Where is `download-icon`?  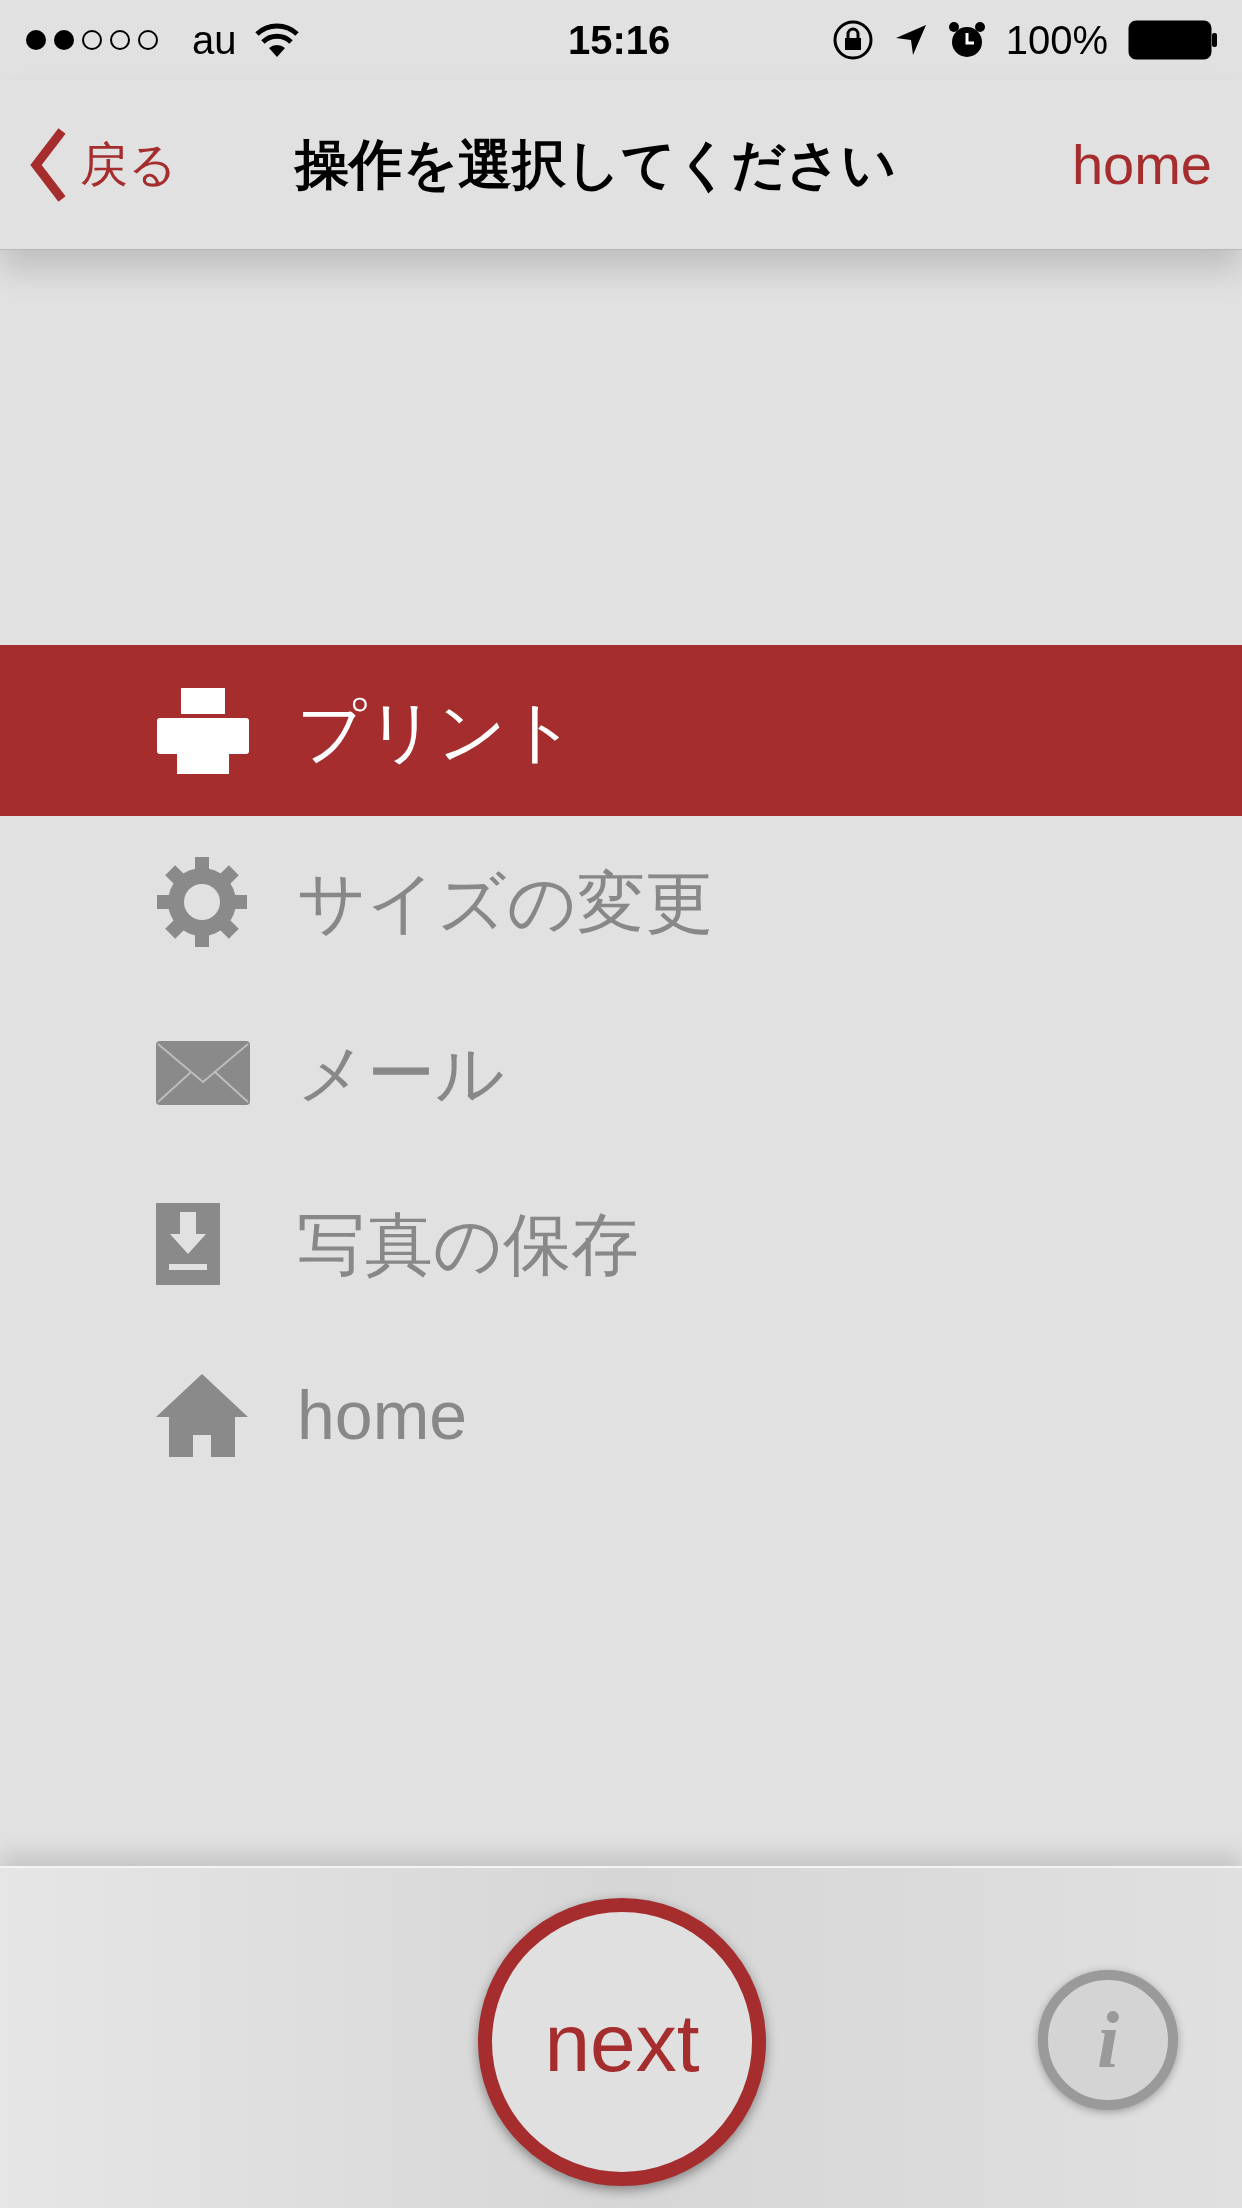 download-icon is located at coordinates (188, 1243).